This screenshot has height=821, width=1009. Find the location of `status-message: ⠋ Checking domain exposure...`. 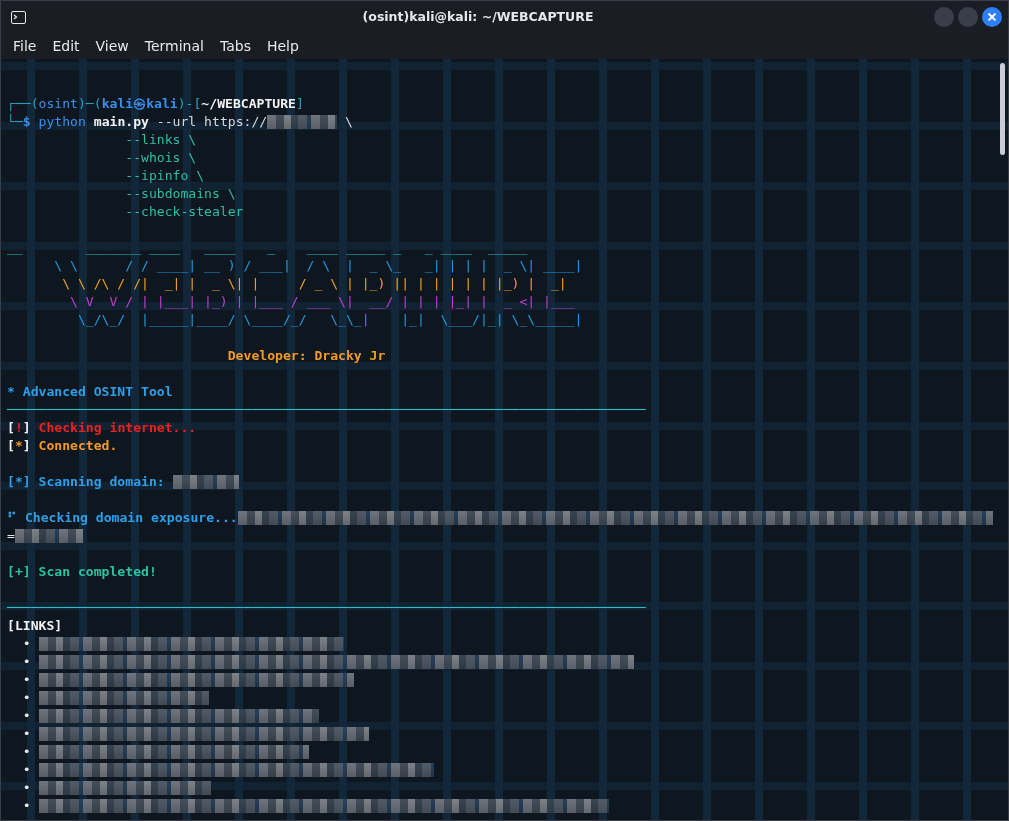

status-message: ⠋ Checking domain exposure... is located at coordinates (122, 518).